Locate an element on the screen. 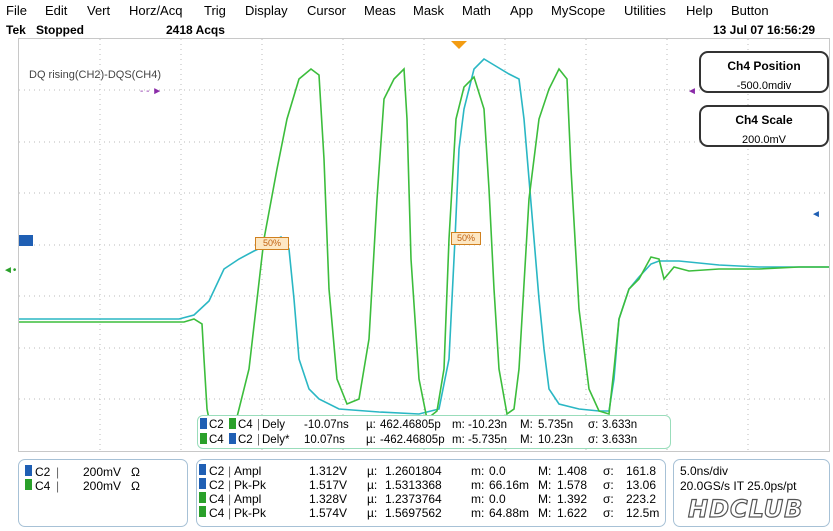 Image resolution: width=833 pixels, height=531 pixels. ch4-scale-panel: Ch4 Scale 200.0mV is located at coordinates (764, 126).